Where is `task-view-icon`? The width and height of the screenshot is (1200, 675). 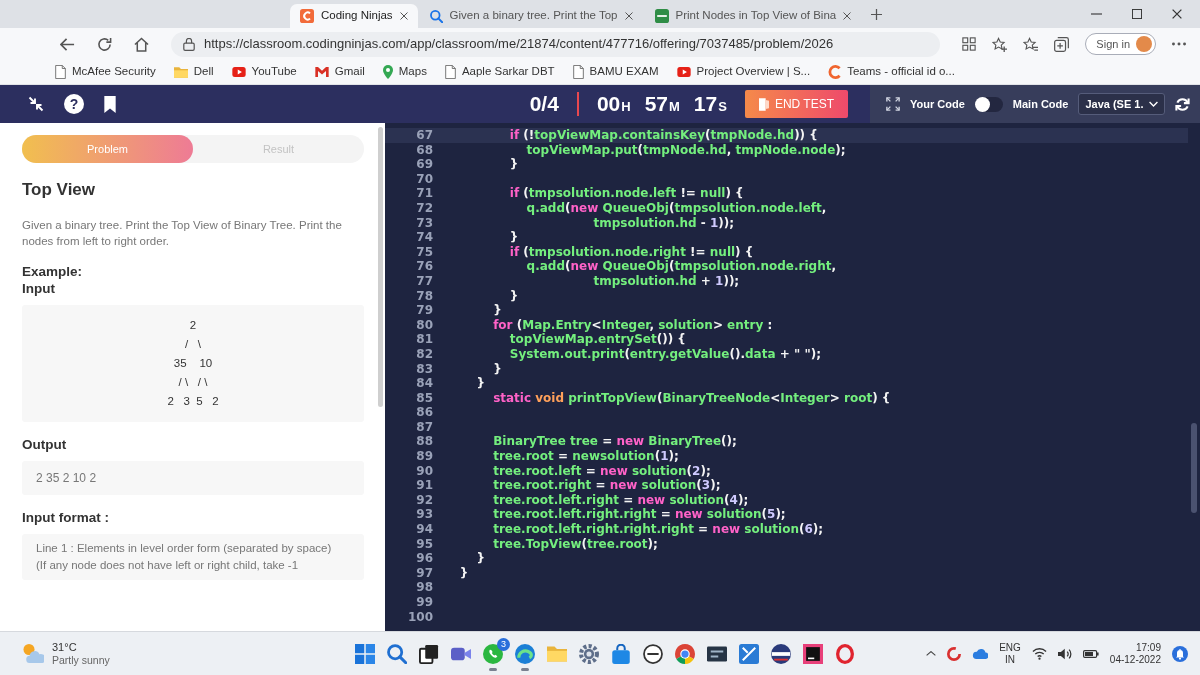 task-view-icon is located at coordinates (429, 653).